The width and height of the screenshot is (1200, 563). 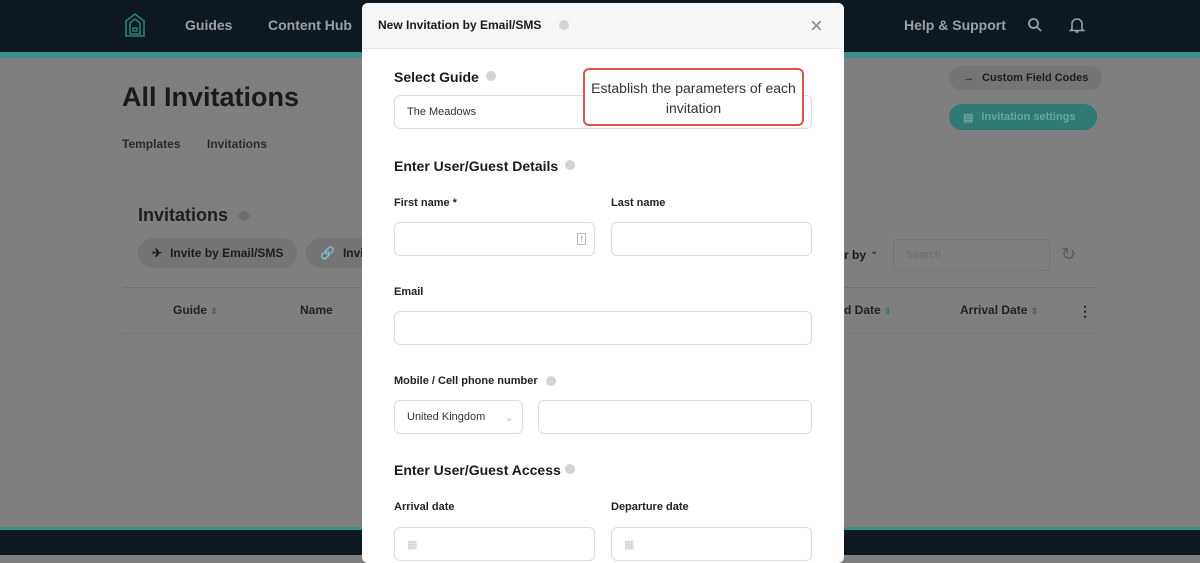 I want to click on col-name: Name, so click(x=316, y=310).